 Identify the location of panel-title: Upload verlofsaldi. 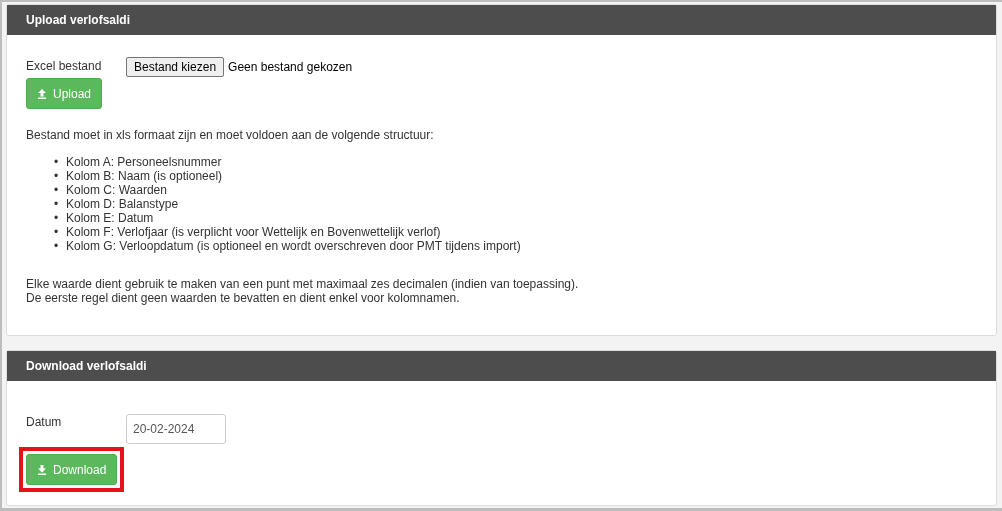
(78, 20).